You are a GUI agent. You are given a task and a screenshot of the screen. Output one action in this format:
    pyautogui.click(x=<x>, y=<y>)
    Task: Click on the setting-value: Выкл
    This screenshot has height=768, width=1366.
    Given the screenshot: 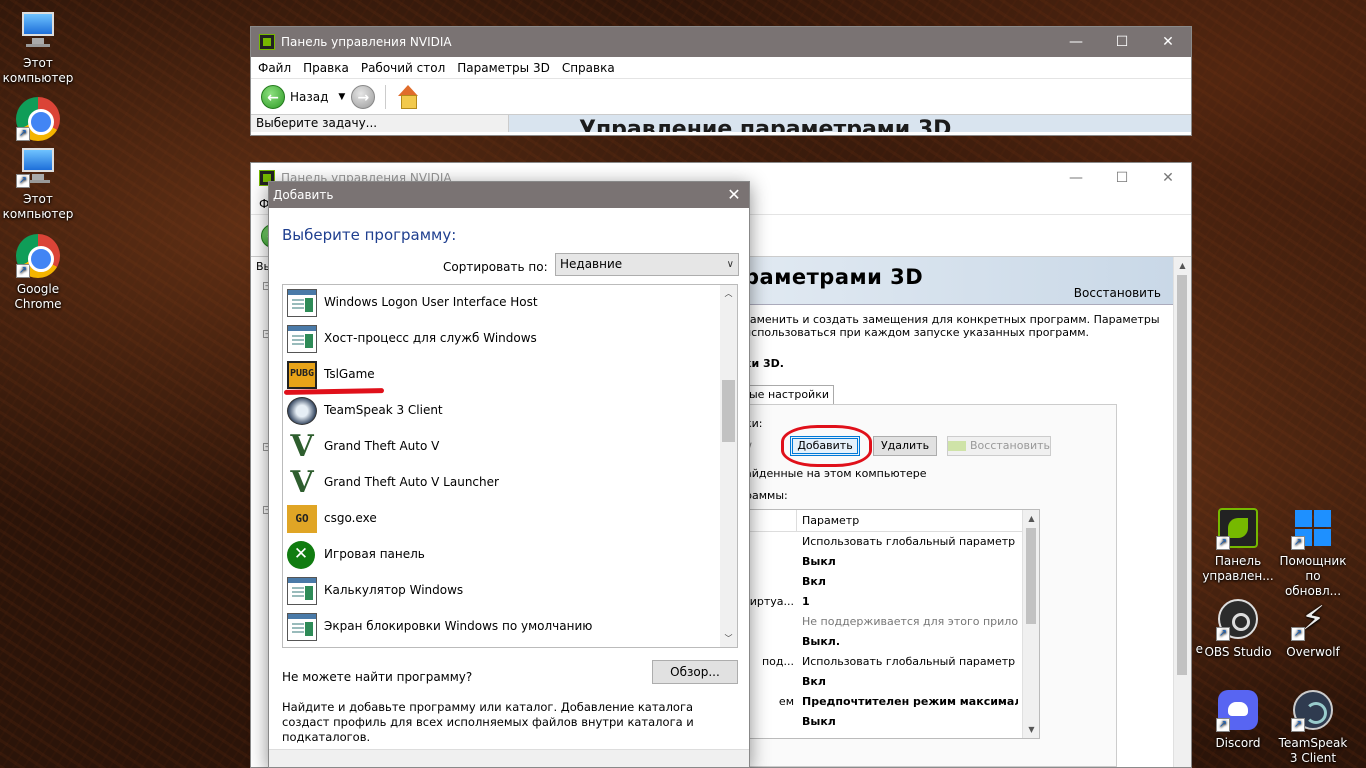 What is the action you would take?
    pyautogui.click(x=819, y=561)
    